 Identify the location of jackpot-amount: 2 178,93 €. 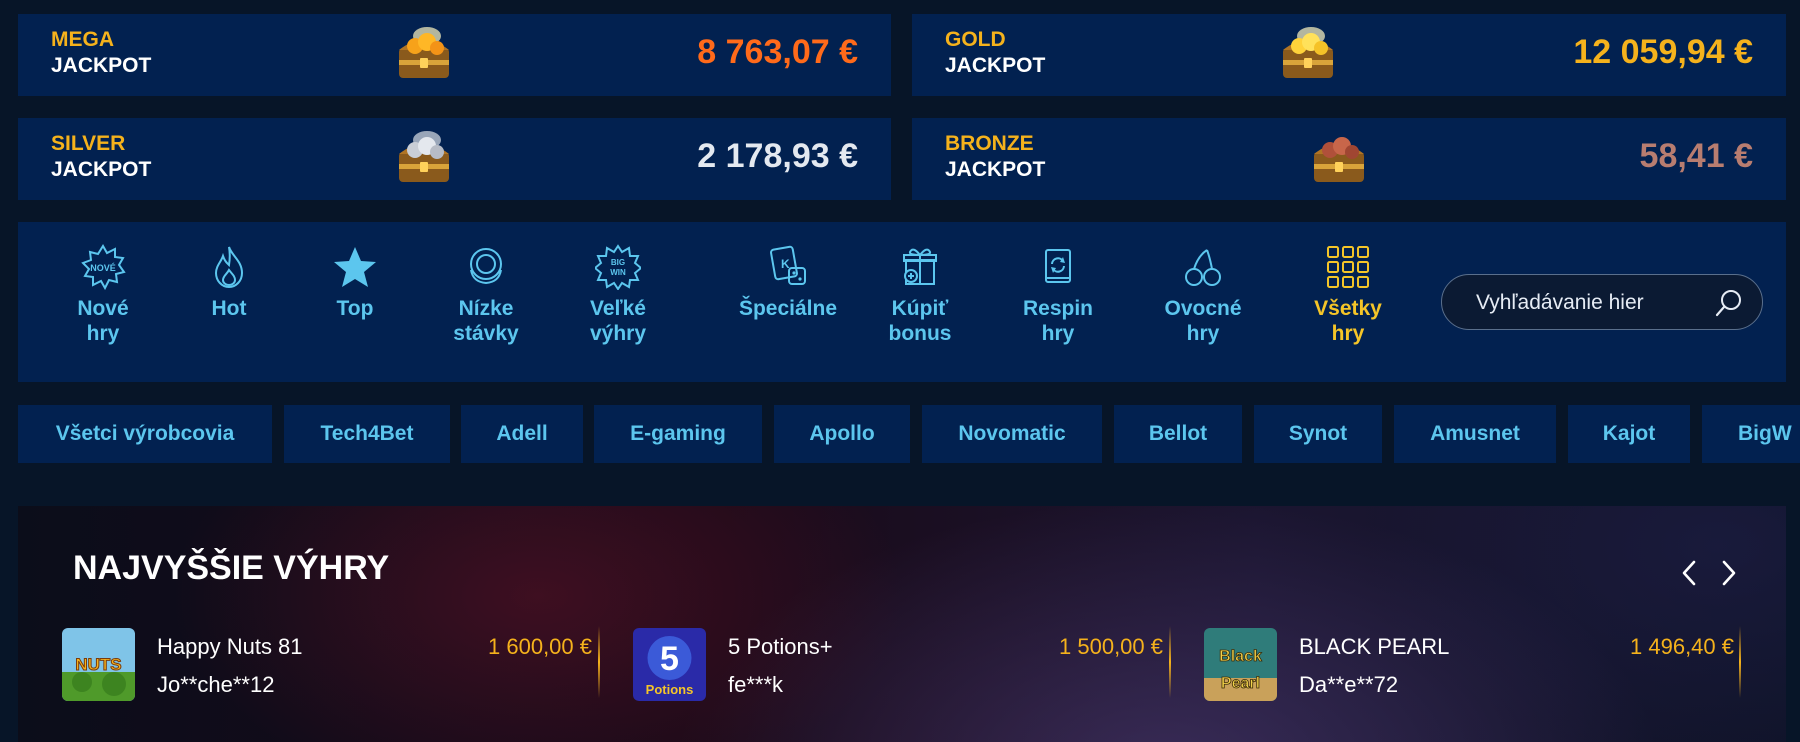
(777, 156).